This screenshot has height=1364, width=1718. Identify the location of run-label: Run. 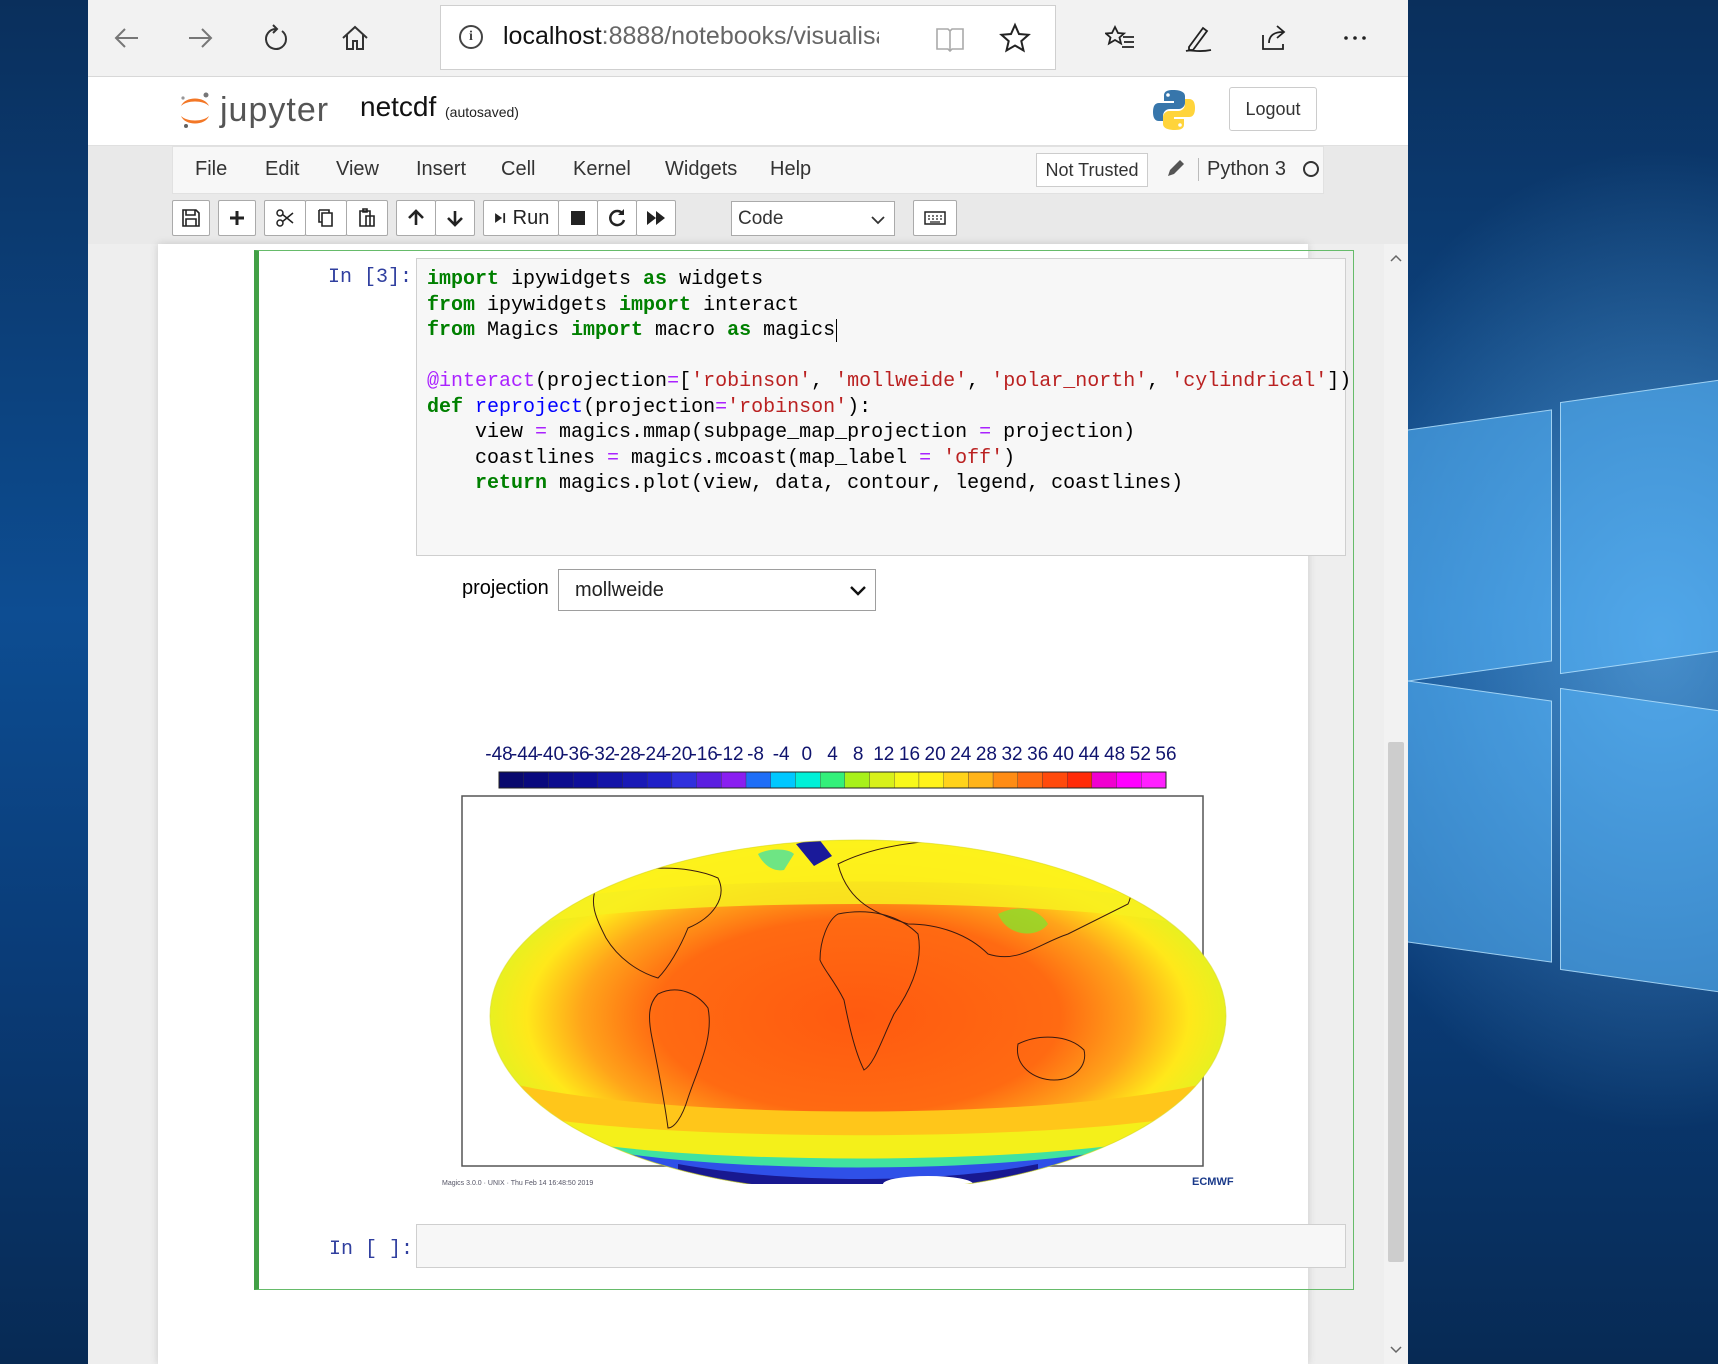
(531, 217).